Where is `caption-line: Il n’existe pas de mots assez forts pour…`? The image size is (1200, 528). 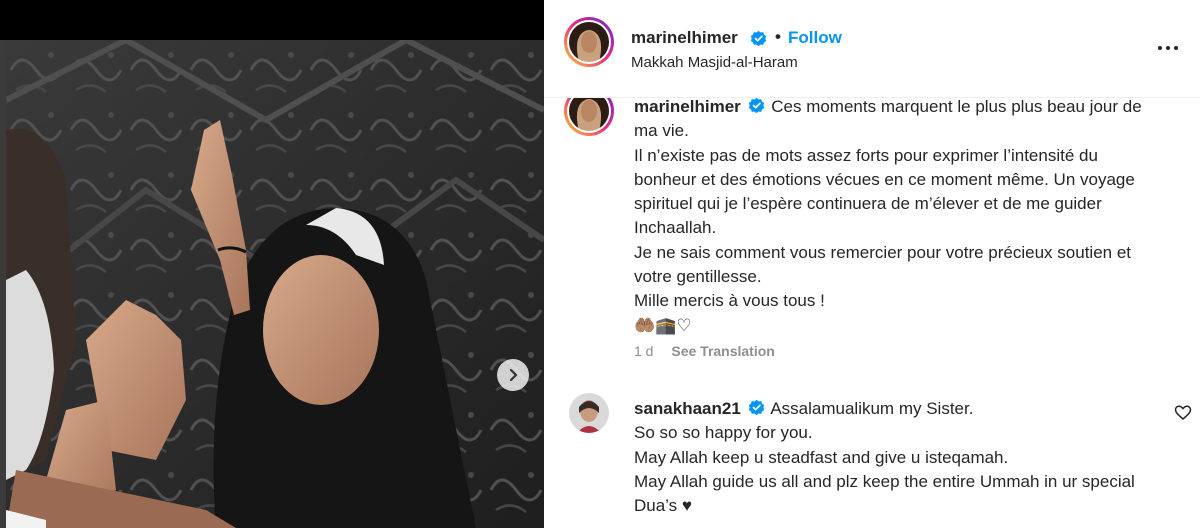 caption-line: Il n’existe pas de mots assez forts pour… is located at coordinates (884, 191).